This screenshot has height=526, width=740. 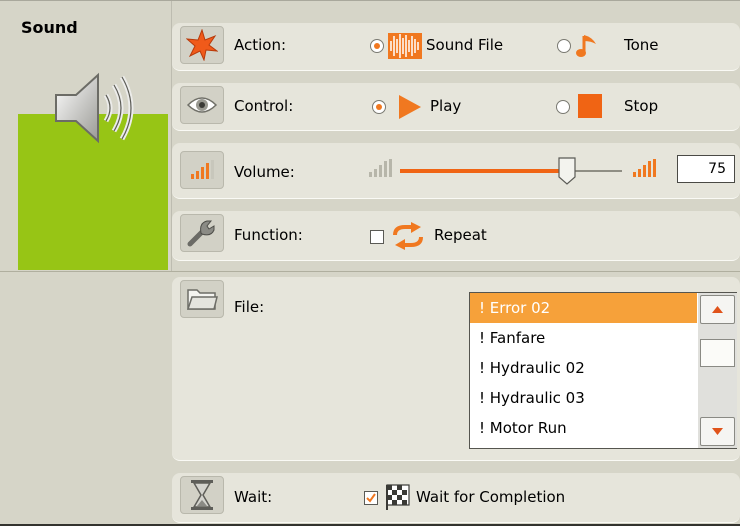 I want to click on control-row: Control: Play Stop, so click(x=456, y=107).